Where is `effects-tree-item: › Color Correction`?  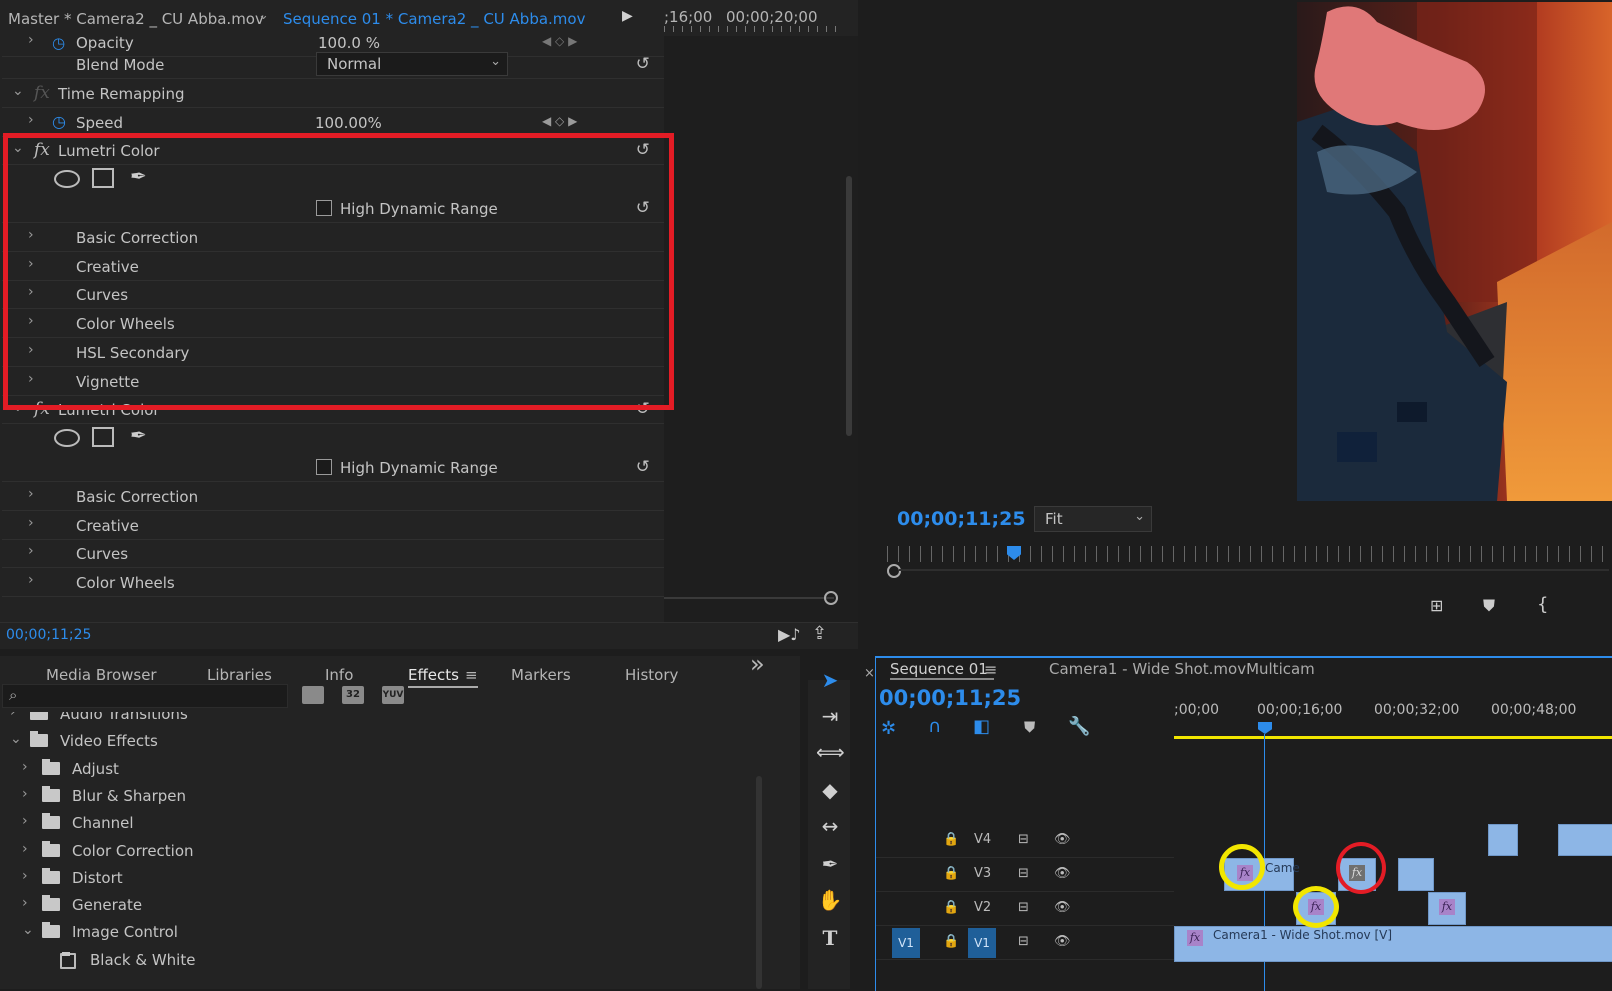 effects-tree-item: › Color Correction is located at coordinates (390, 851).